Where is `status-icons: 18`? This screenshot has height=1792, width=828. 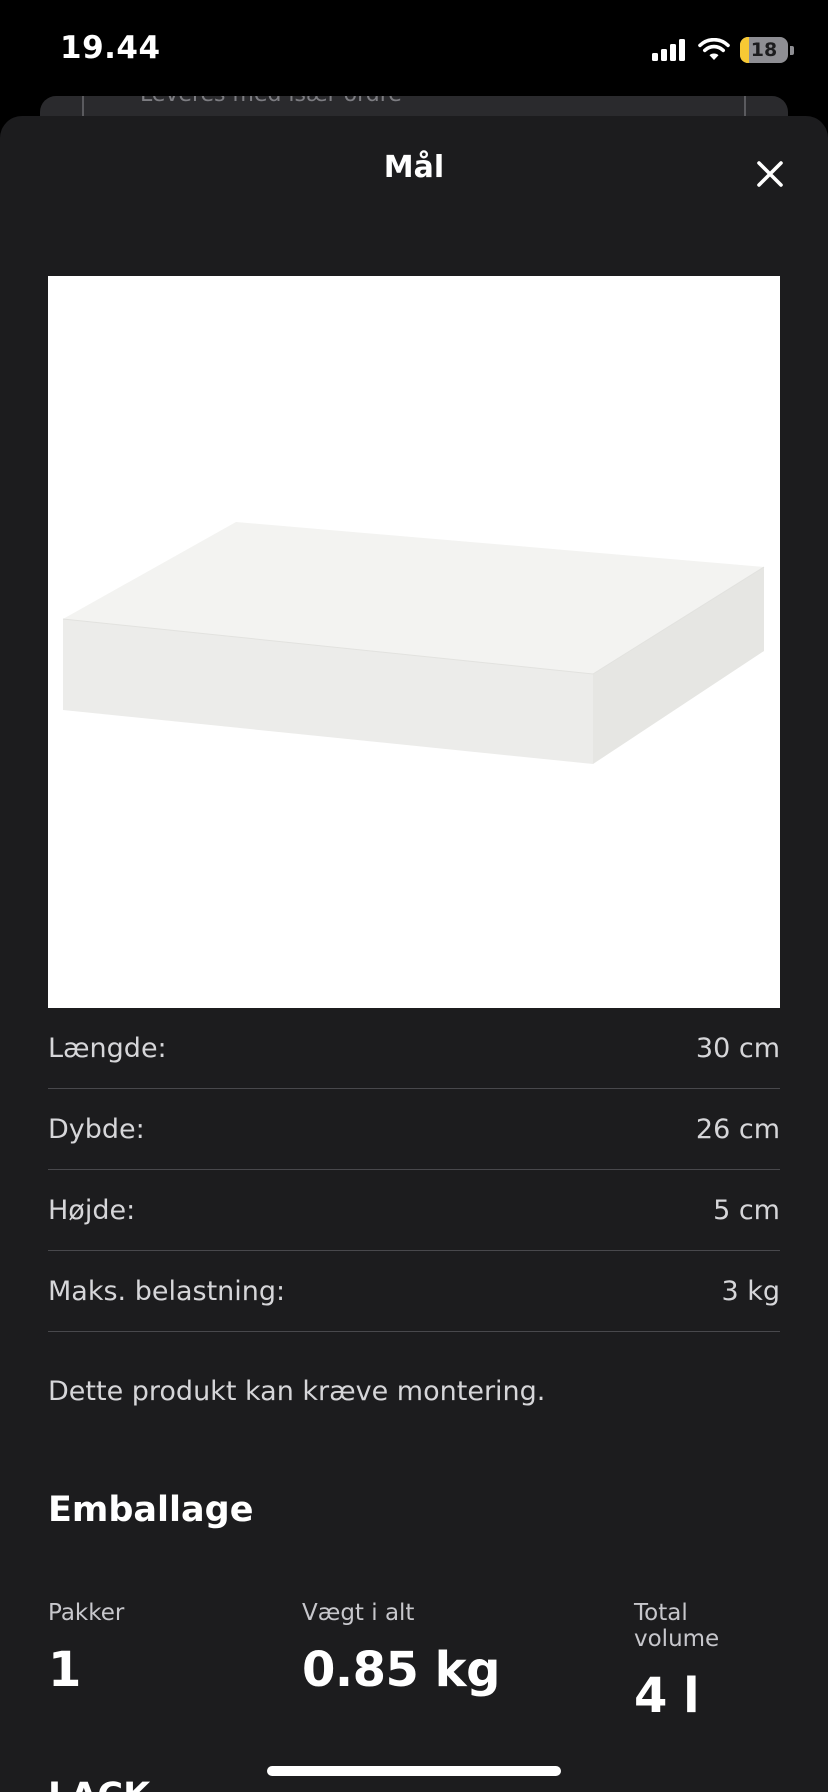 status-icons: 18 is located at coordinates (723, 50).